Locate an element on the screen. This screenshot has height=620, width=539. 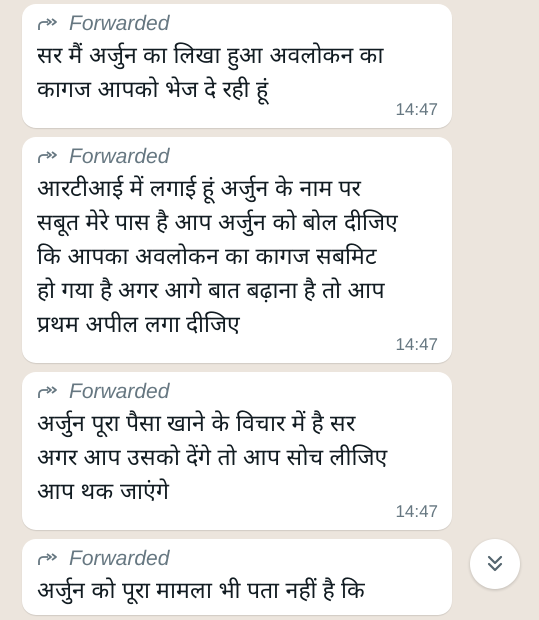
double-chevron-down-icon is located at coordinates (495, 564).